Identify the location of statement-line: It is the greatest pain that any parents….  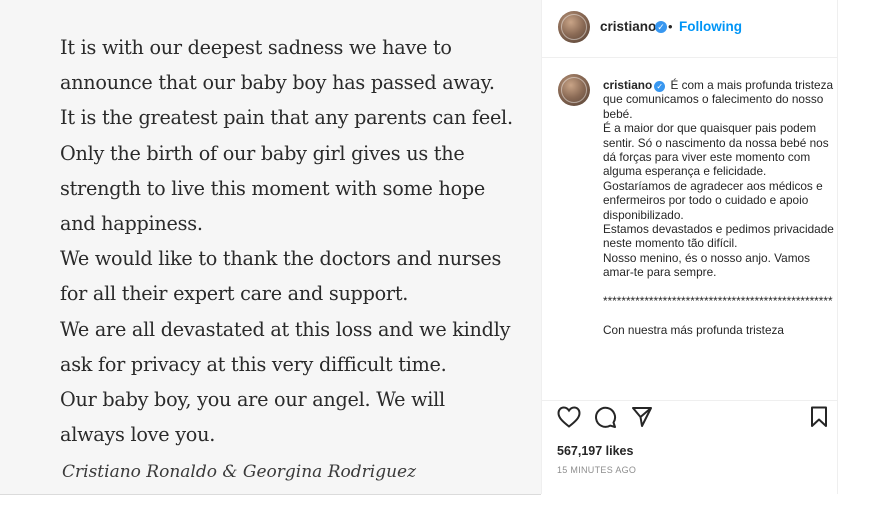
(286, 118).